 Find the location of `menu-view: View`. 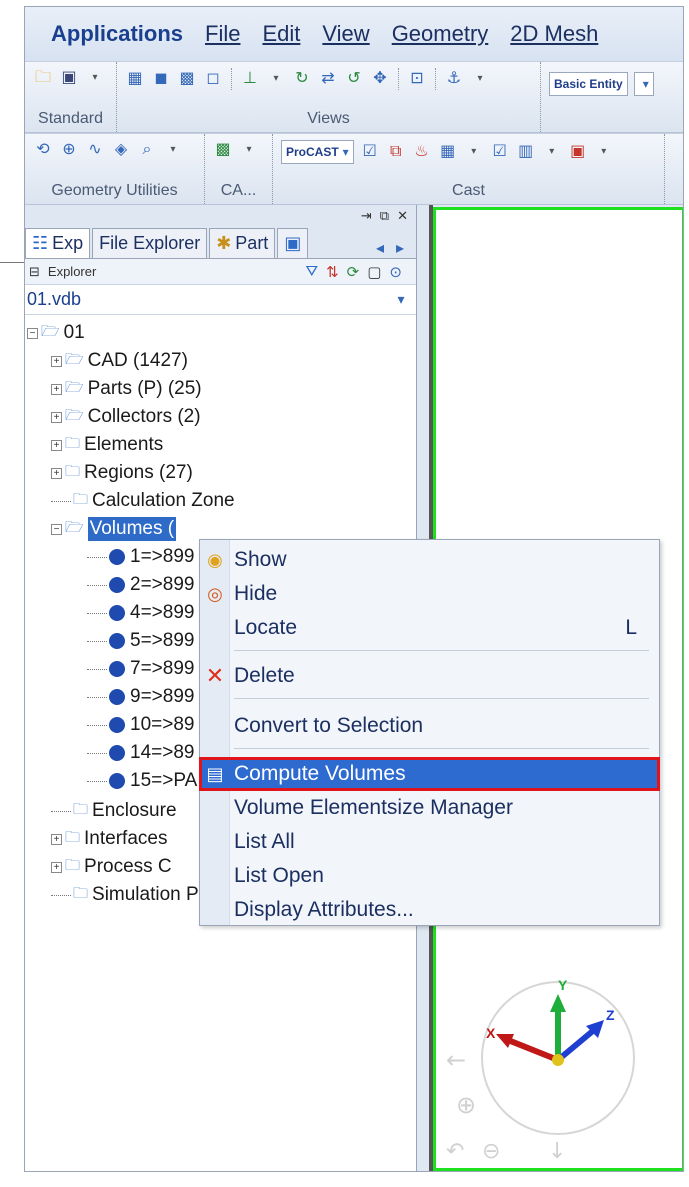

menu-view: View is located at coordinates (345, 34).